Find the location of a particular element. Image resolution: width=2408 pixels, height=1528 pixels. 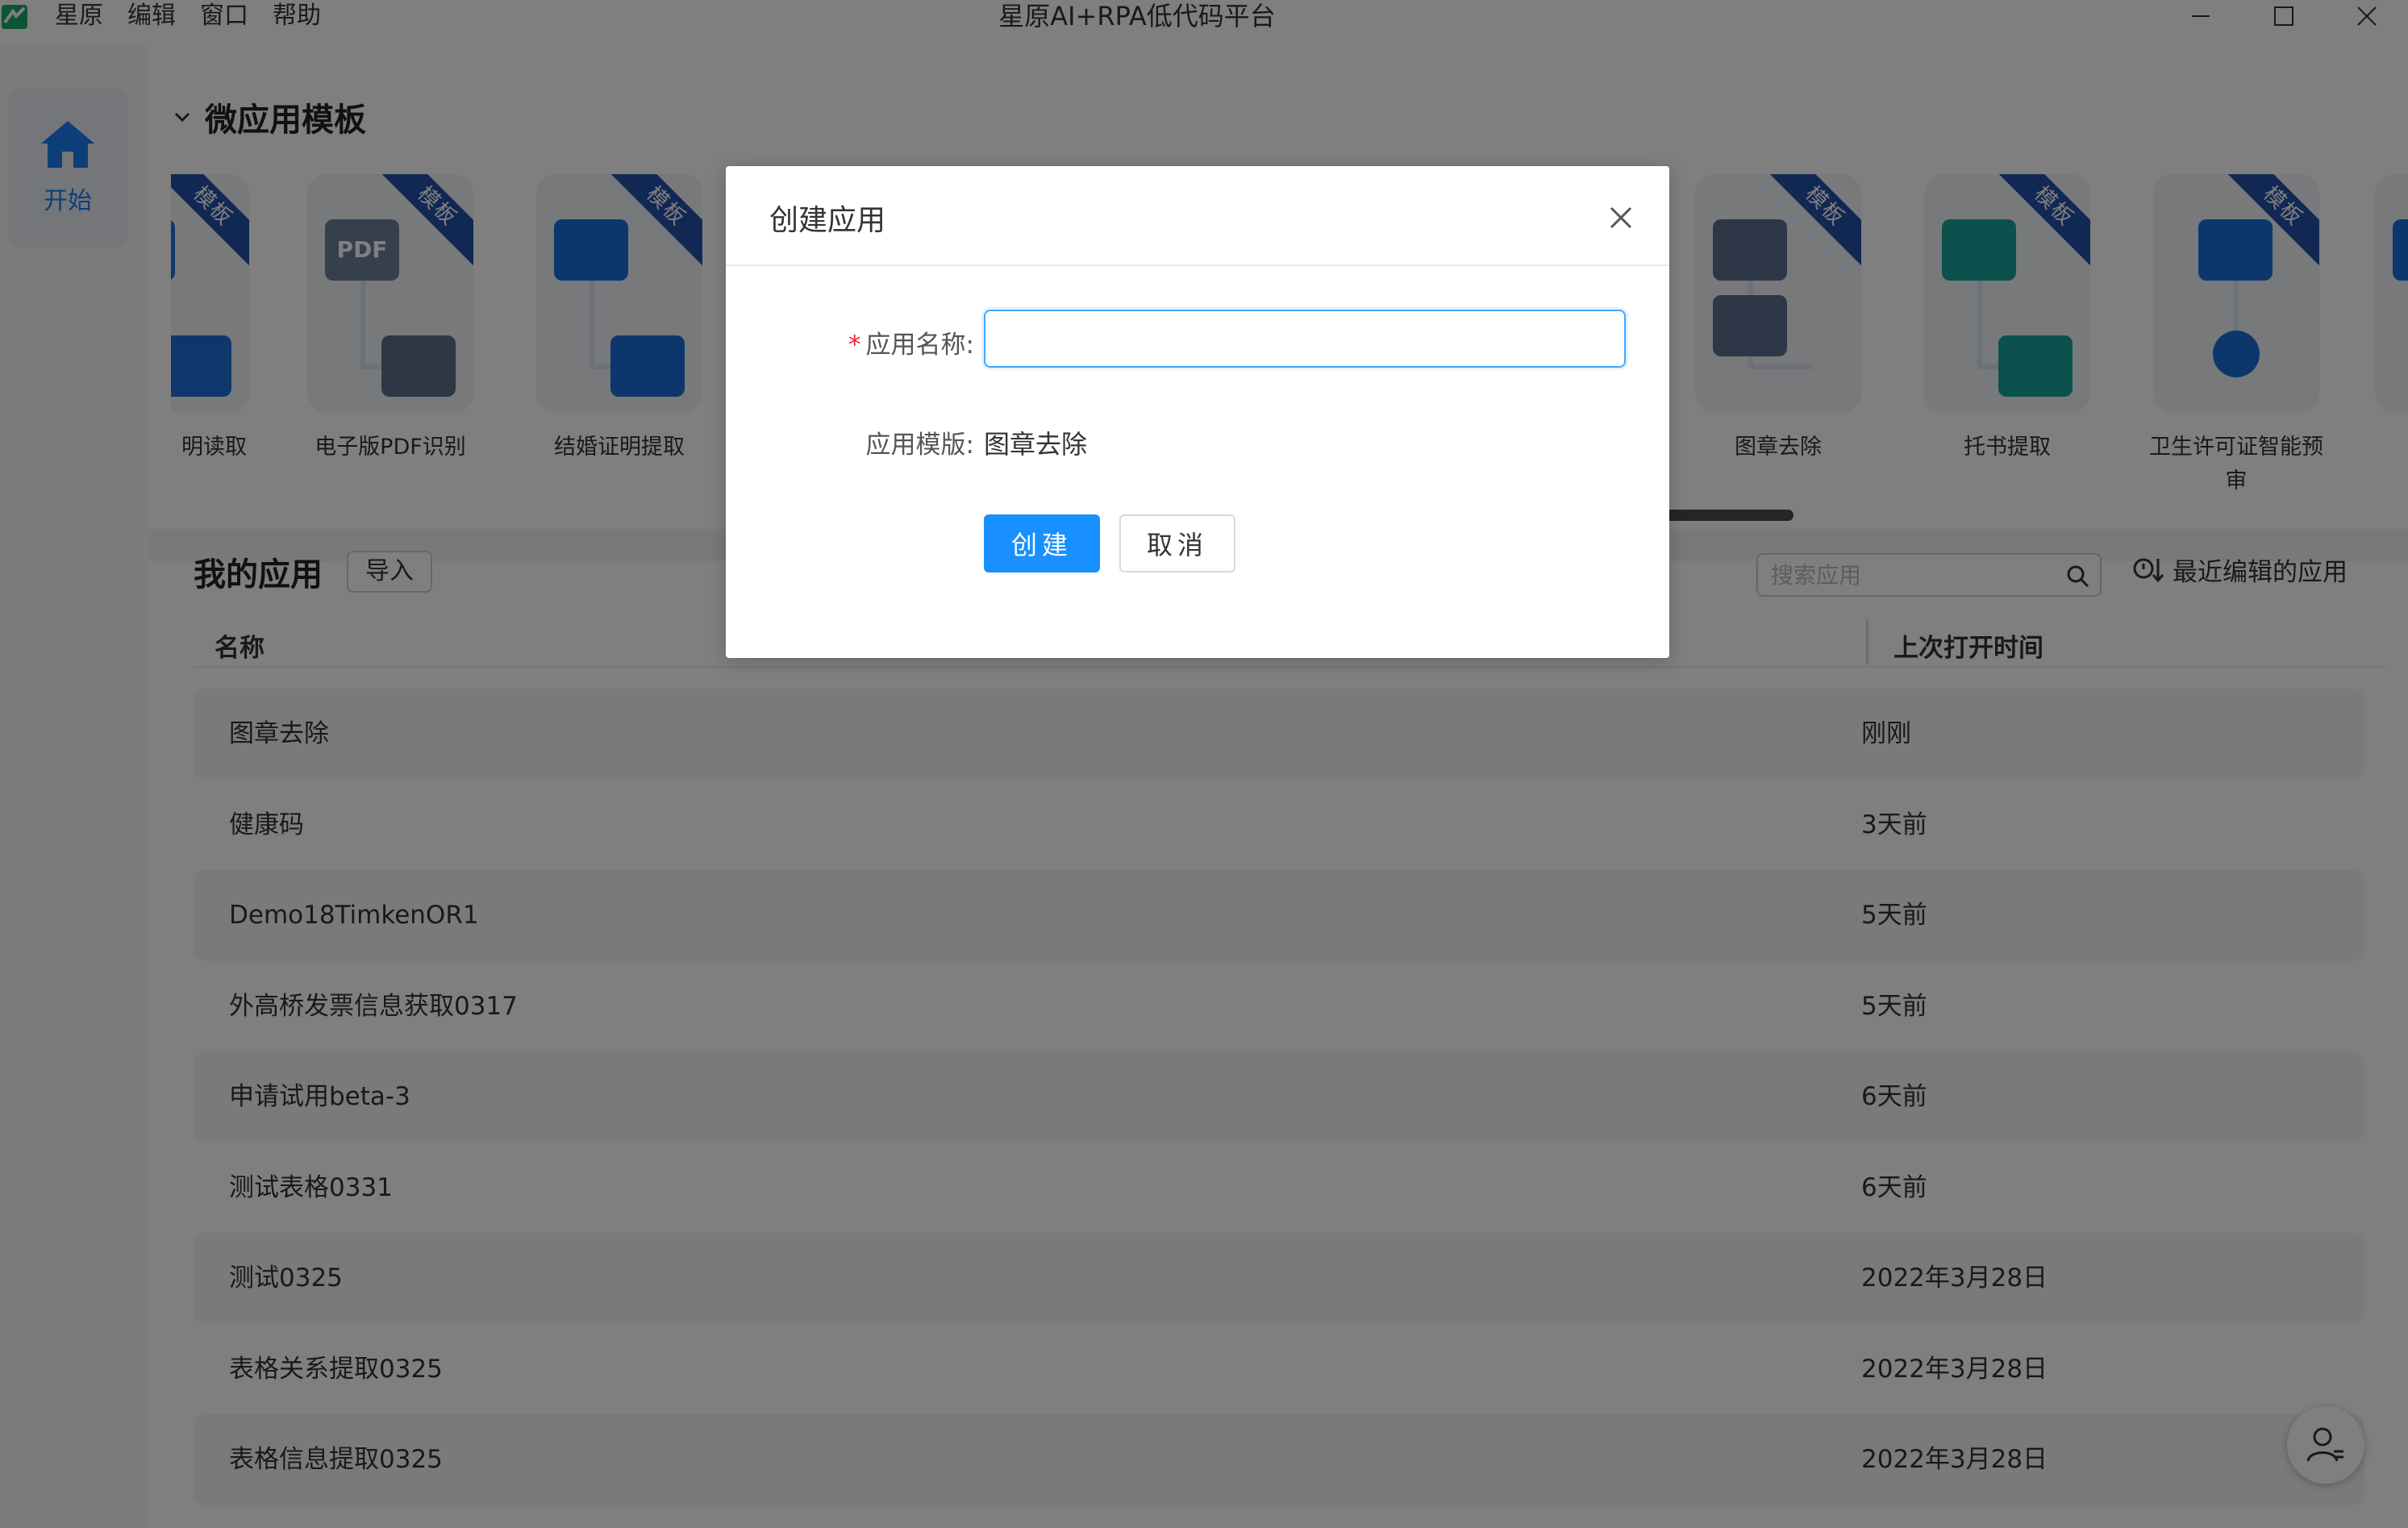

template-value: 图章去除 is located at coordinates (1036, 444).